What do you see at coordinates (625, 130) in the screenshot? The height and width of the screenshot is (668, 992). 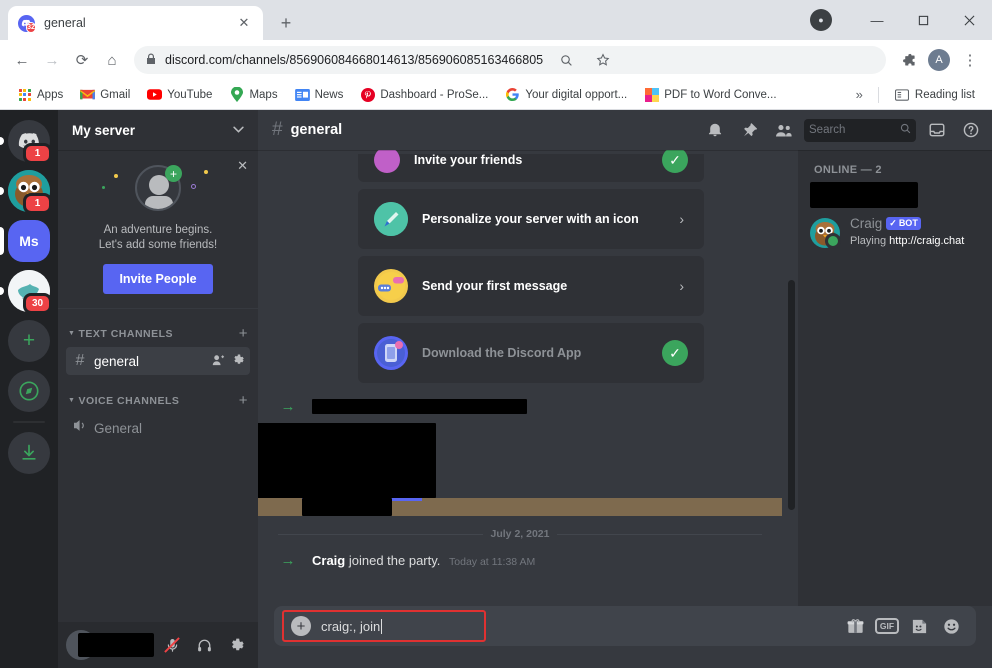 I see `channel-header: # general Search` at bounding box center [625, 130].